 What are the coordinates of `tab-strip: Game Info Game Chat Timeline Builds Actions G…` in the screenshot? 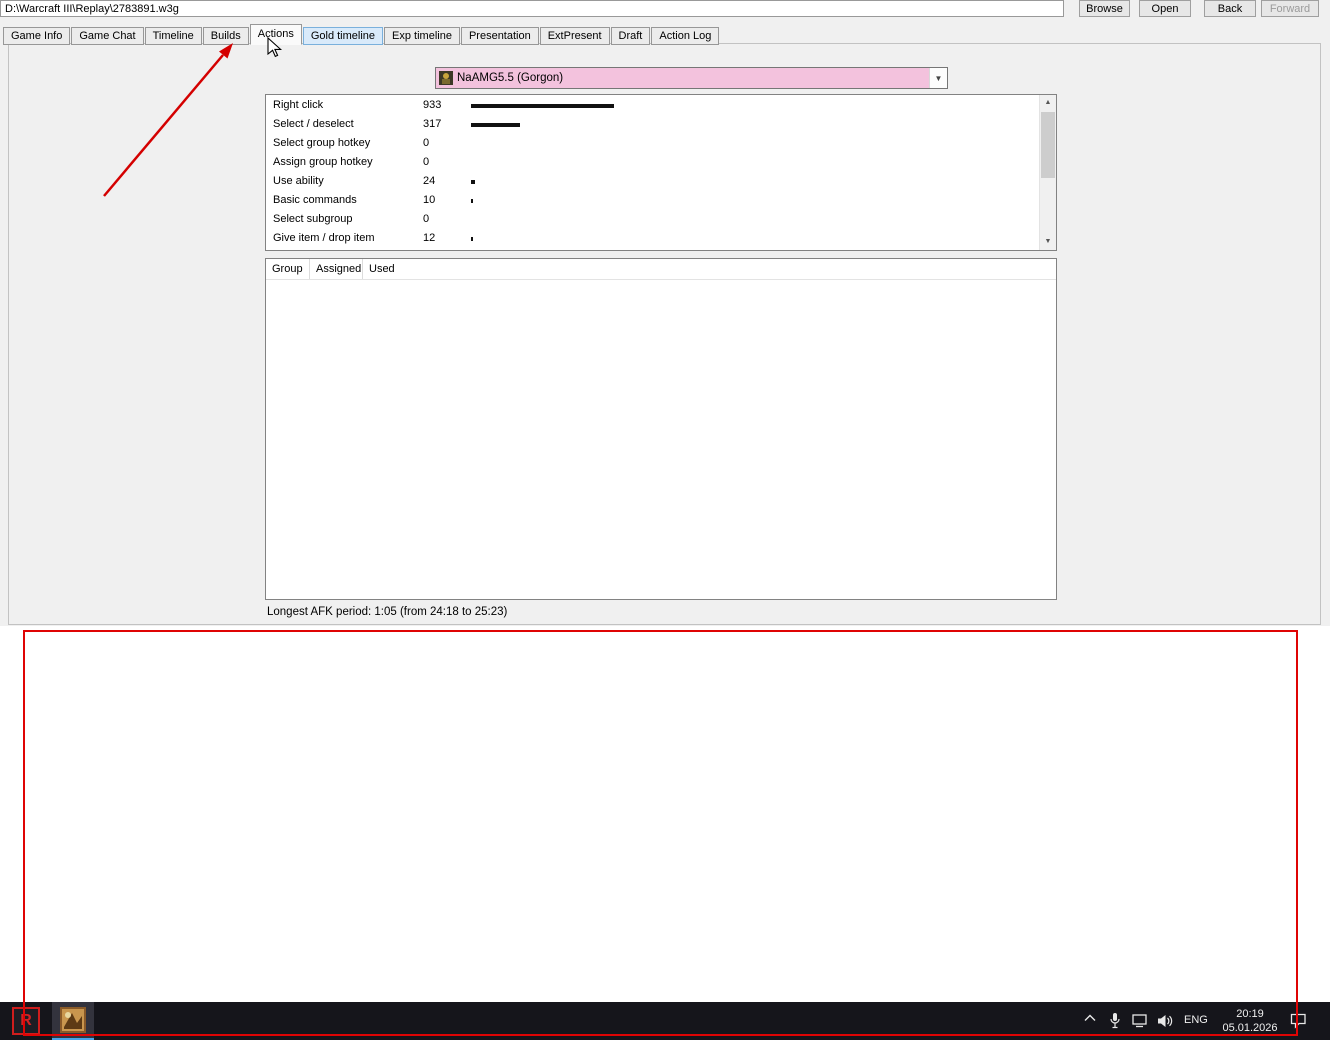 It's located at (361, 34).